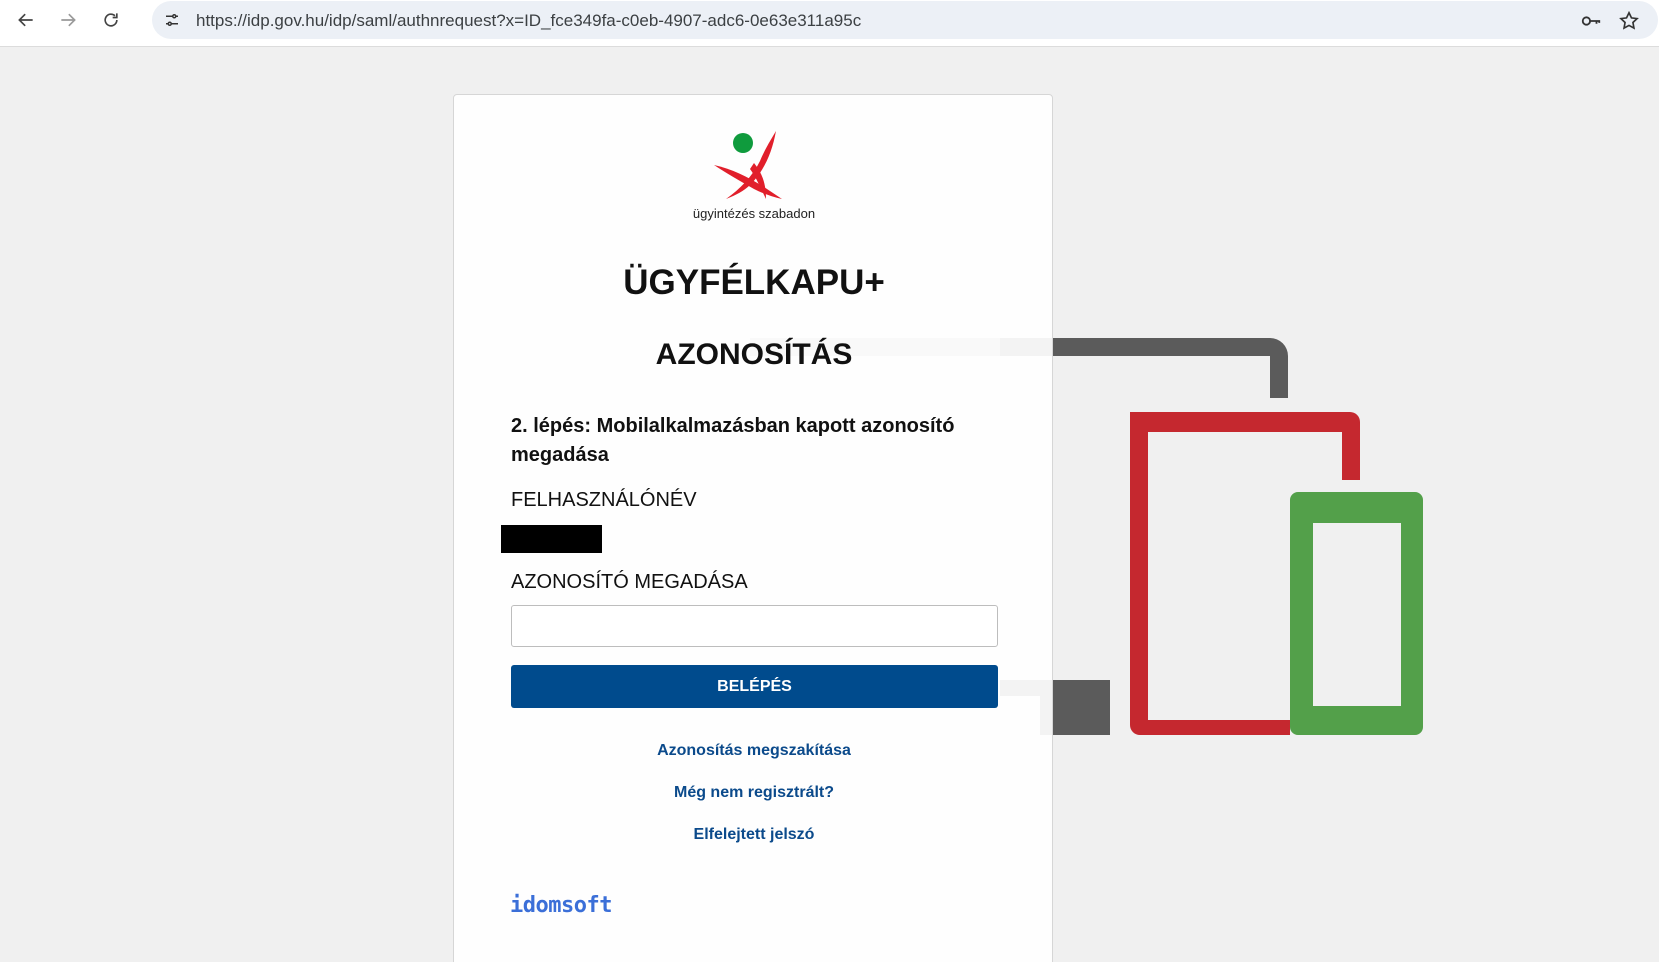 The height and width of the screenshot is (962, 1659). I want to click on register-link: Még nem regisztrált?, so click(754, 793).